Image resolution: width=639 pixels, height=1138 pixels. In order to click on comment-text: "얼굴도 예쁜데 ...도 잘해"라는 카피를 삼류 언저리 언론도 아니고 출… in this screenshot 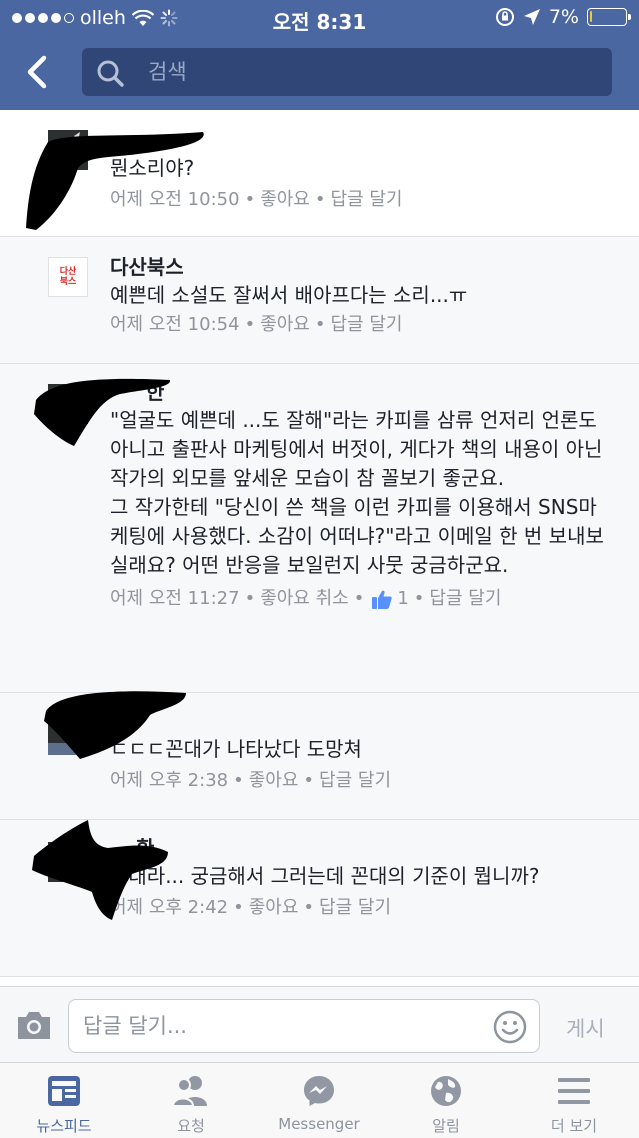, I will do `click(357, 492)`.